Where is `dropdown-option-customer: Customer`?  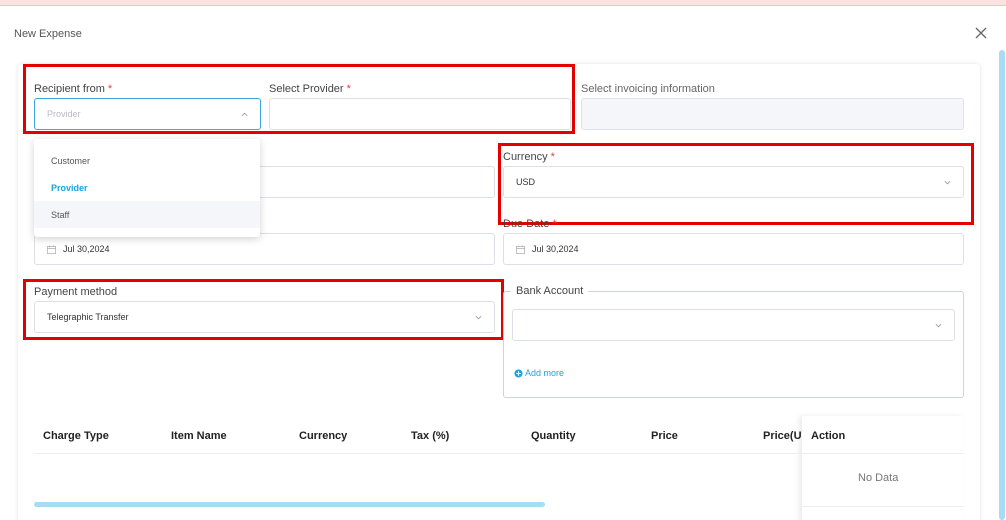 dropdown-option-customer: Customer is located at coordinates (147, 160).